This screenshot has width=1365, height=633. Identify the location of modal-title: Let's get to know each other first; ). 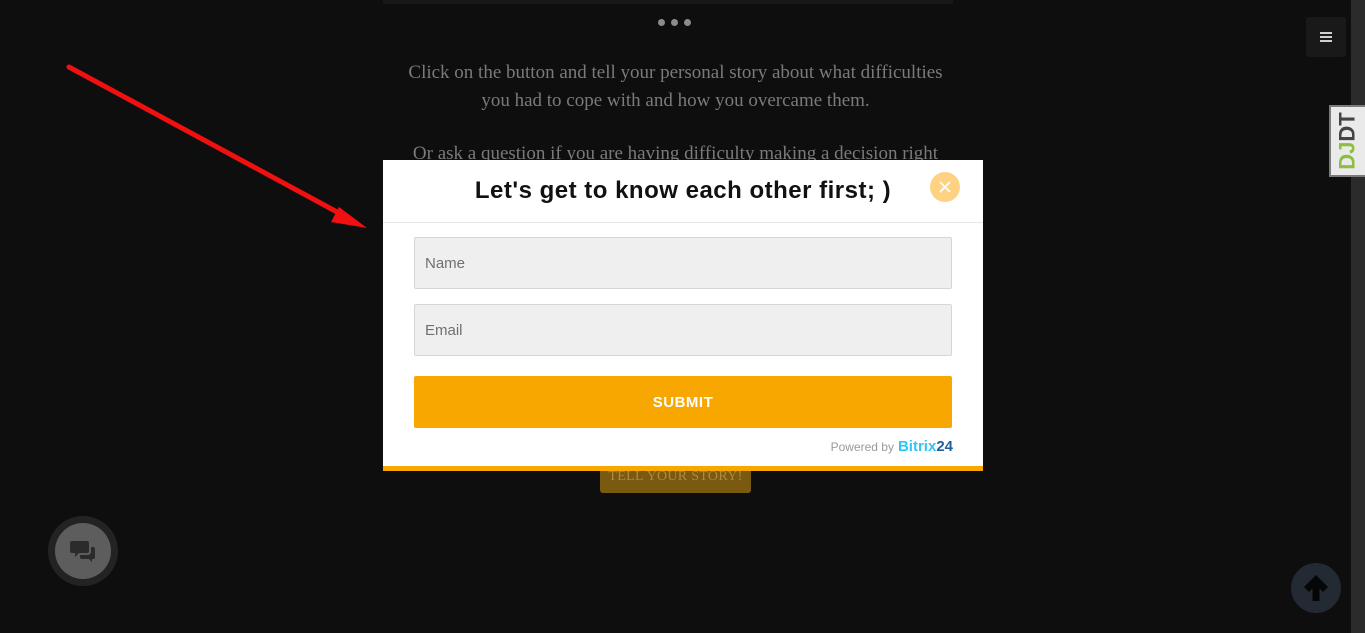
(683, 190).